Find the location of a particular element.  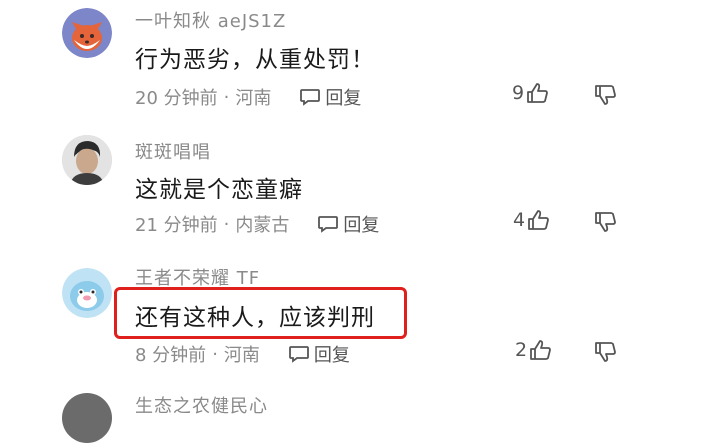

comment-time: 8 分钟前 is located at coordinates (171, 355).